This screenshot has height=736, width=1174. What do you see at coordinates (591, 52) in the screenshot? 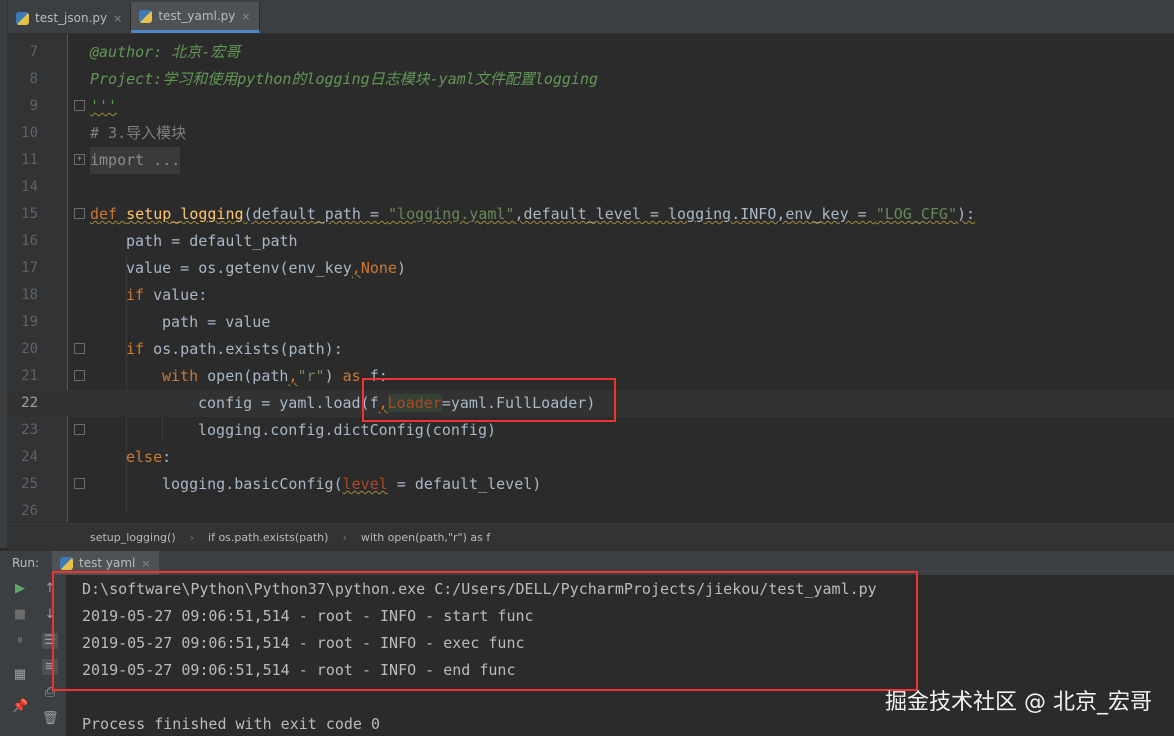
I see `code-line: 7 @author: 北京-宏哥` at bounding box center [591, 52].